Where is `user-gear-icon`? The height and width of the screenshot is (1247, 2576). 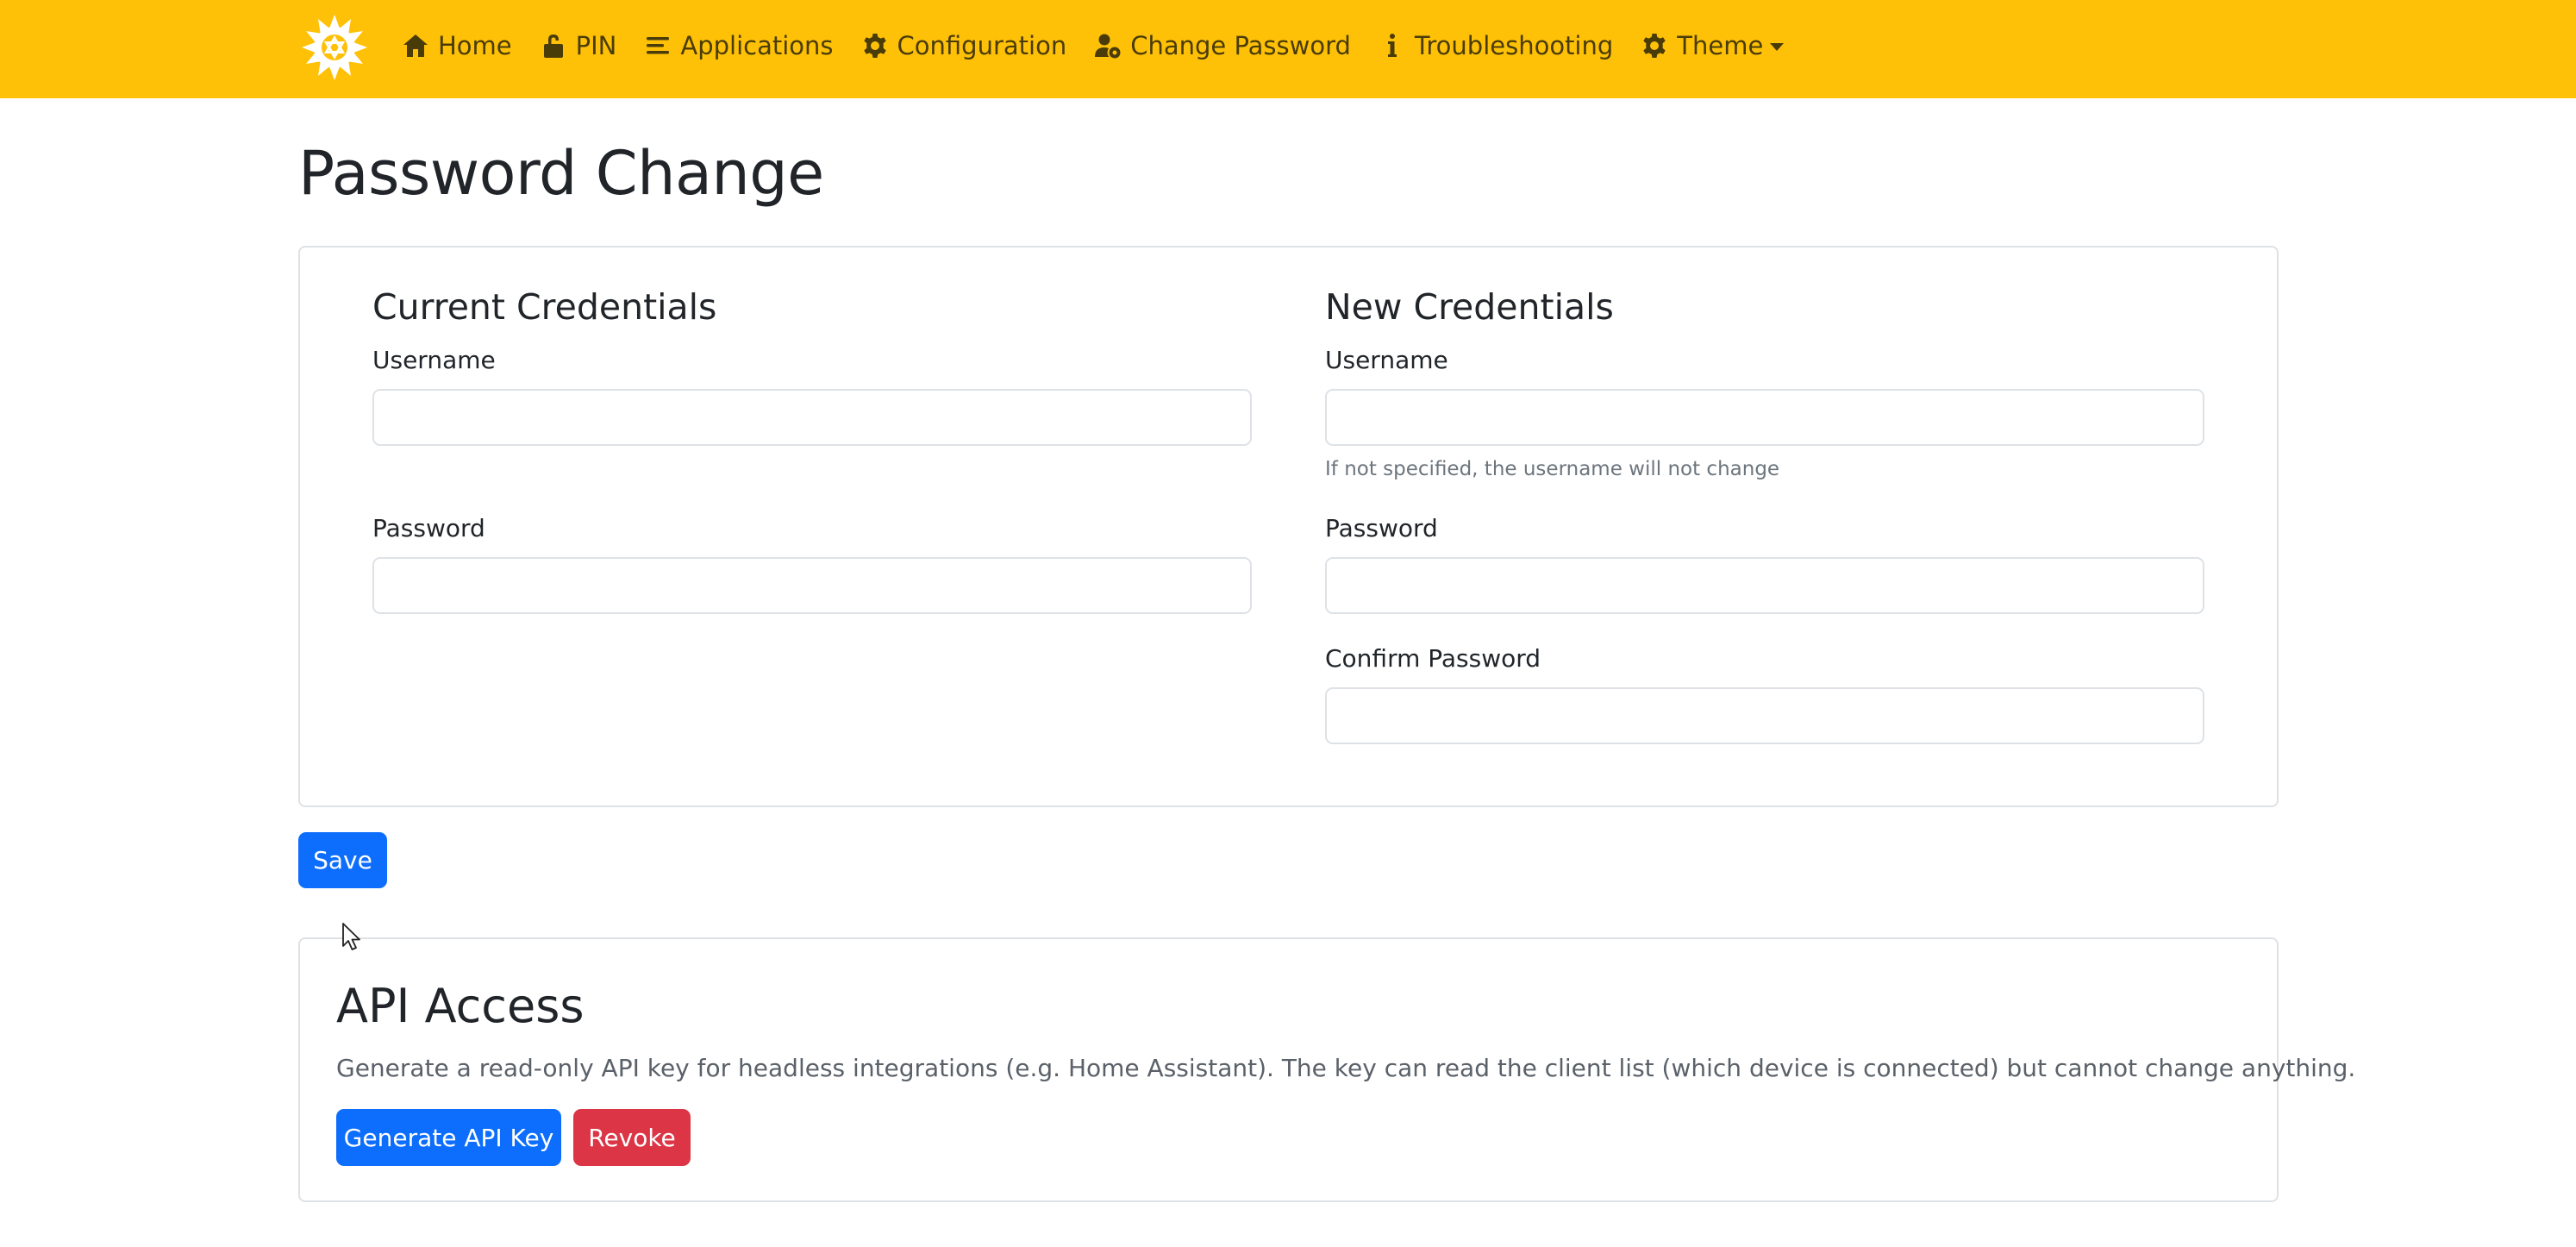
user-gear-icon is located at coordinates (1108, 46).